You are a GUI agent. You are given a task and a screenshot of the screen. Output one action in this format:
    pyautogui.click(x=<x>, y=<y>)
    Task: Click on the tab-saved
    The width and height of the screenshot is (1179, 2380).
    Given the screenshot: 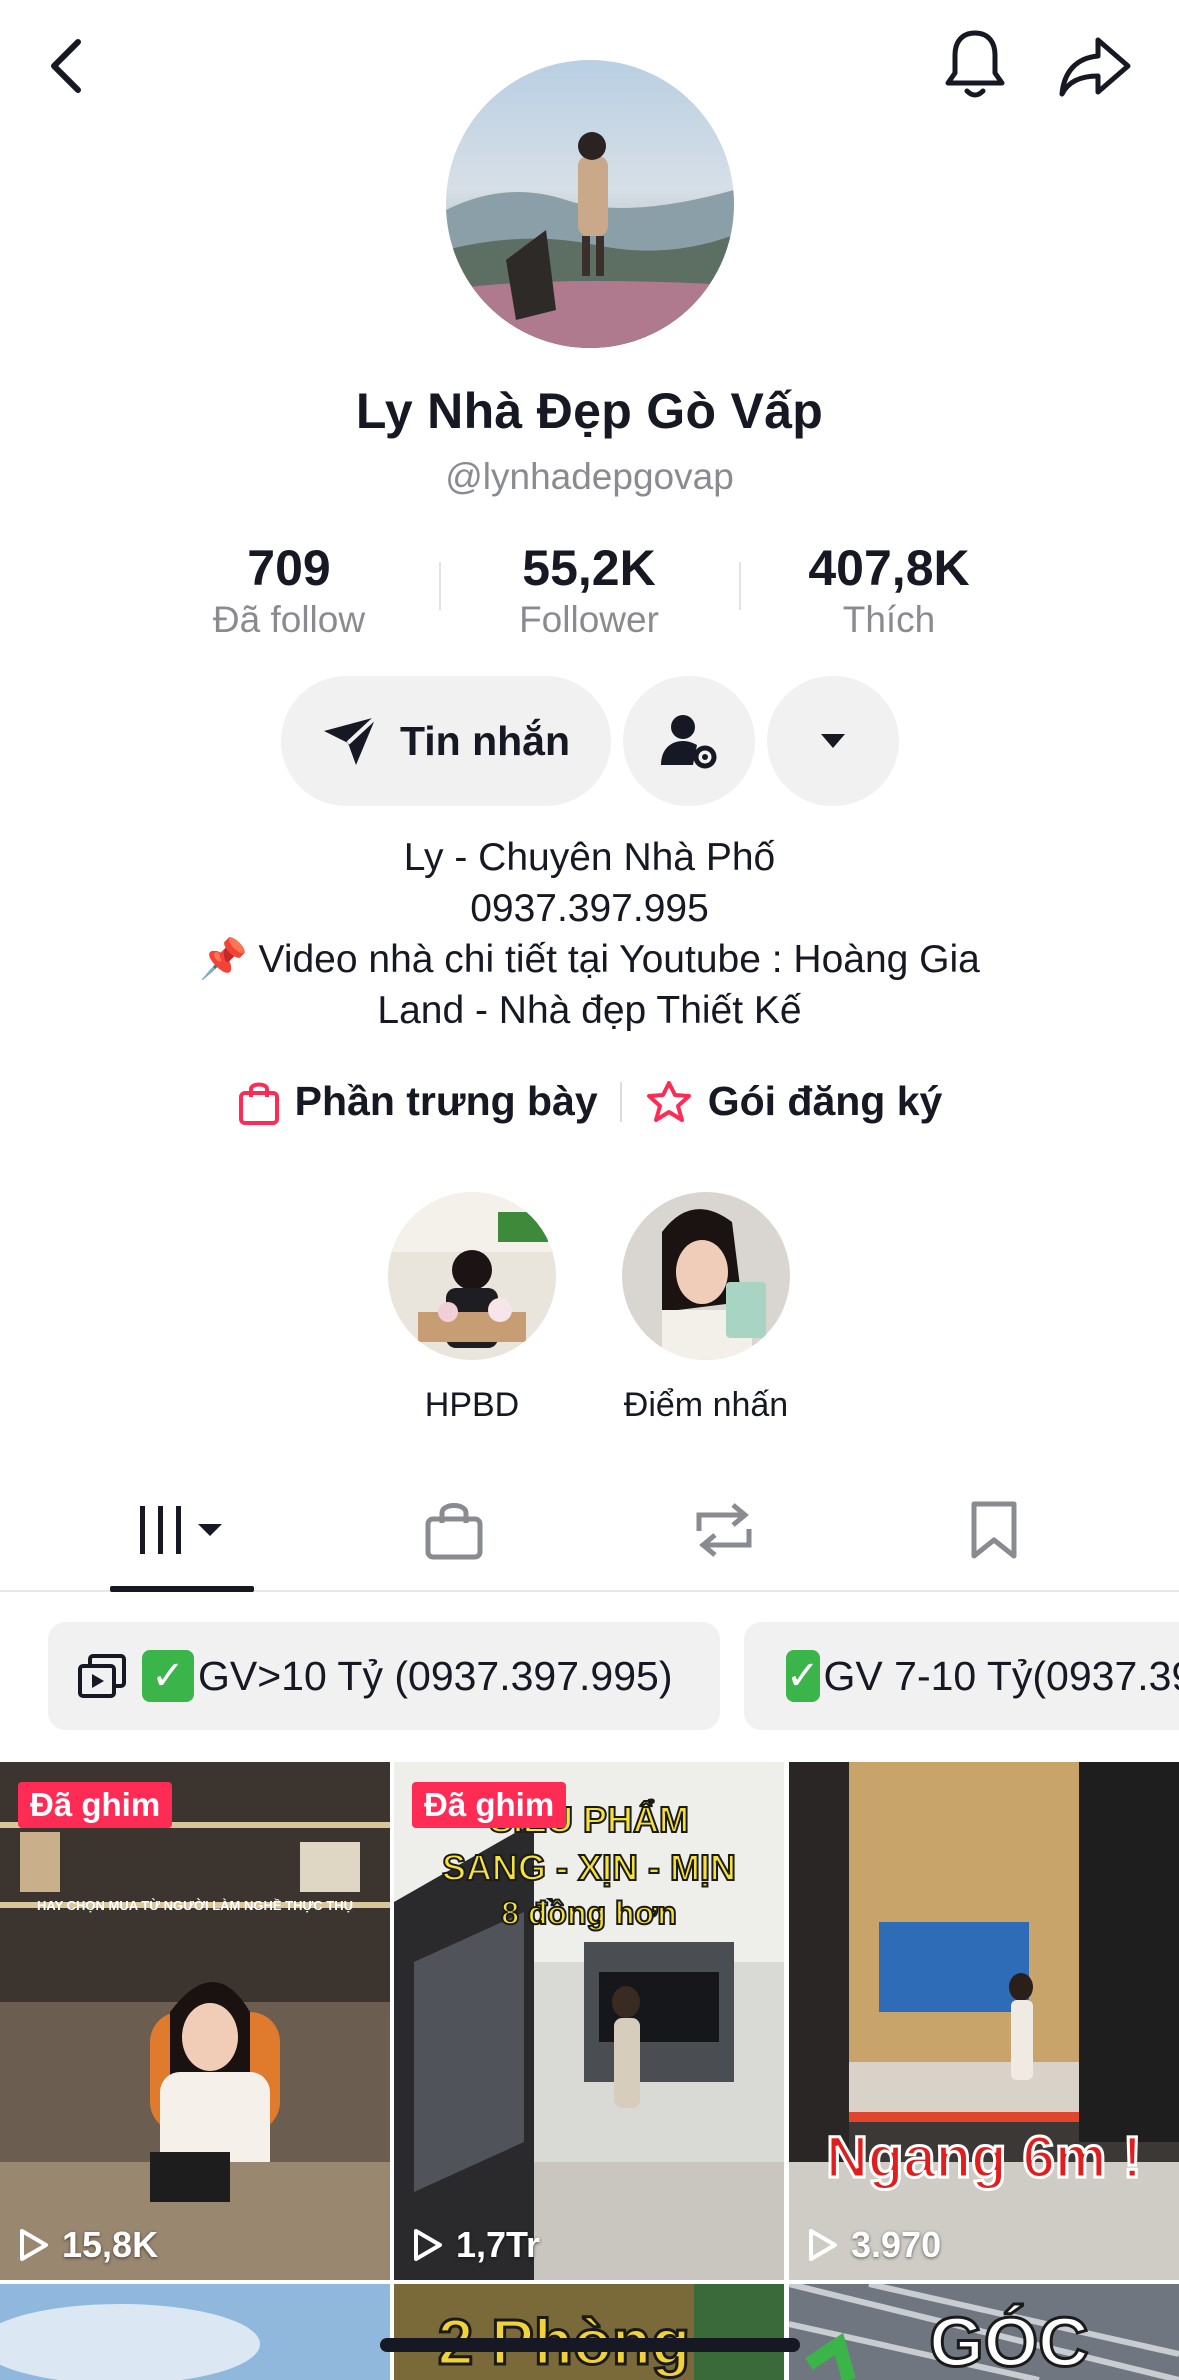 What is the action you would take?
    pyautogui.click(x=994, y=1530)
    